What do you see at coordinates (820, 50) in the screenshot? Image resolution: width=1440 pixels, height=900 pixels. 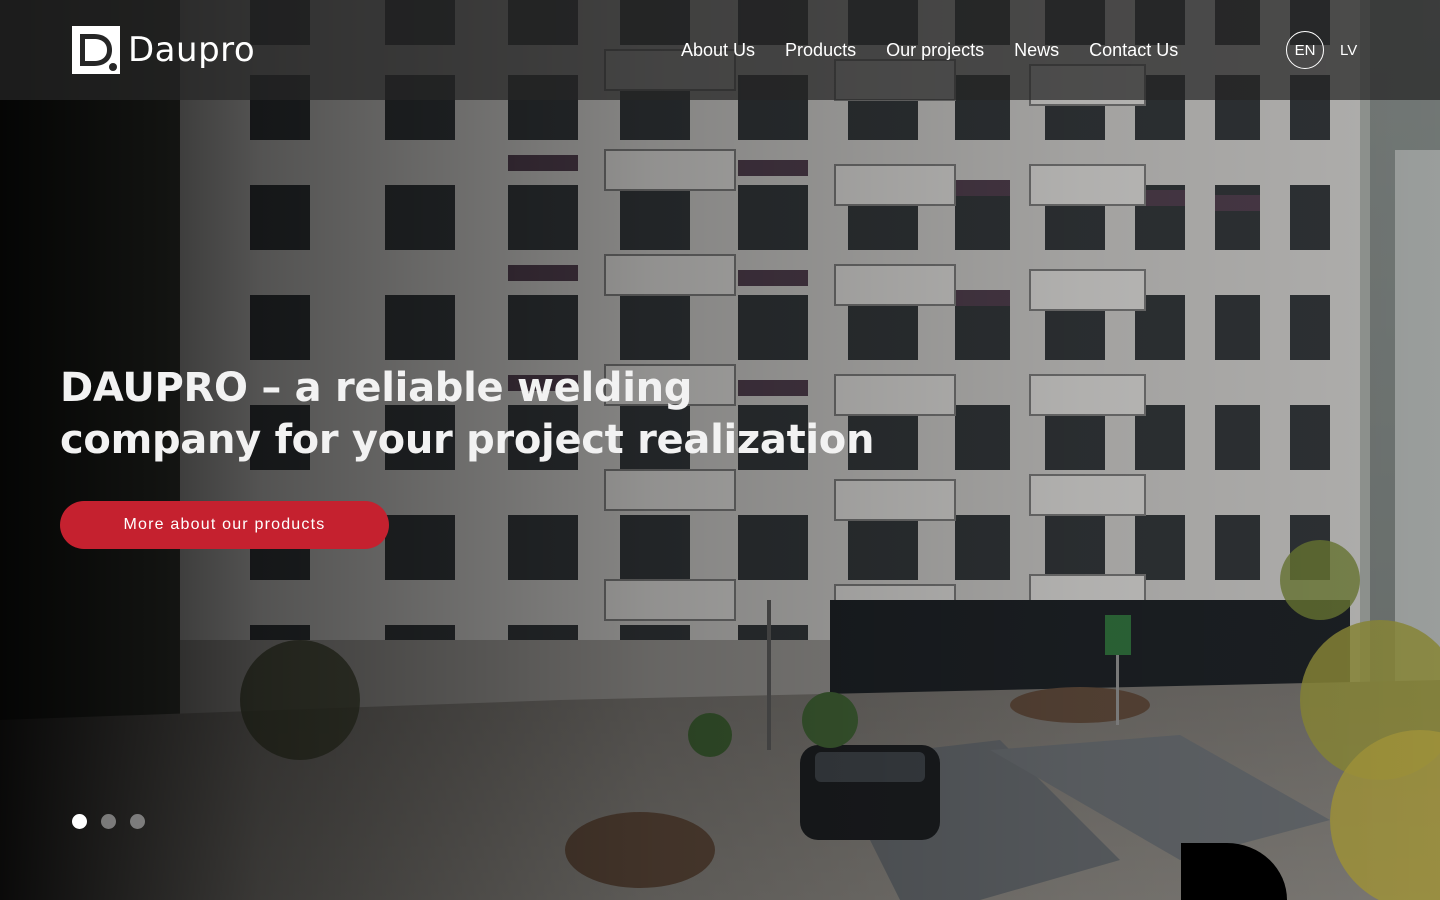 I see `nav-products: Products` at bounding box center [820, 50].